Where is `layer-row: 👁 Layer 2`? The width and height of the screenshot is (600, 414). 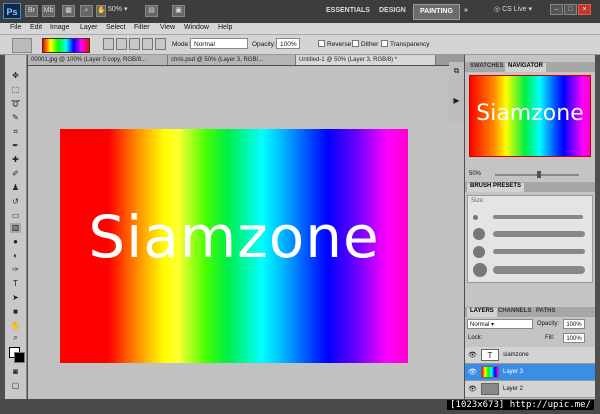
layer-row: 👁 Layer 2 is located at coordinates (530, 389).